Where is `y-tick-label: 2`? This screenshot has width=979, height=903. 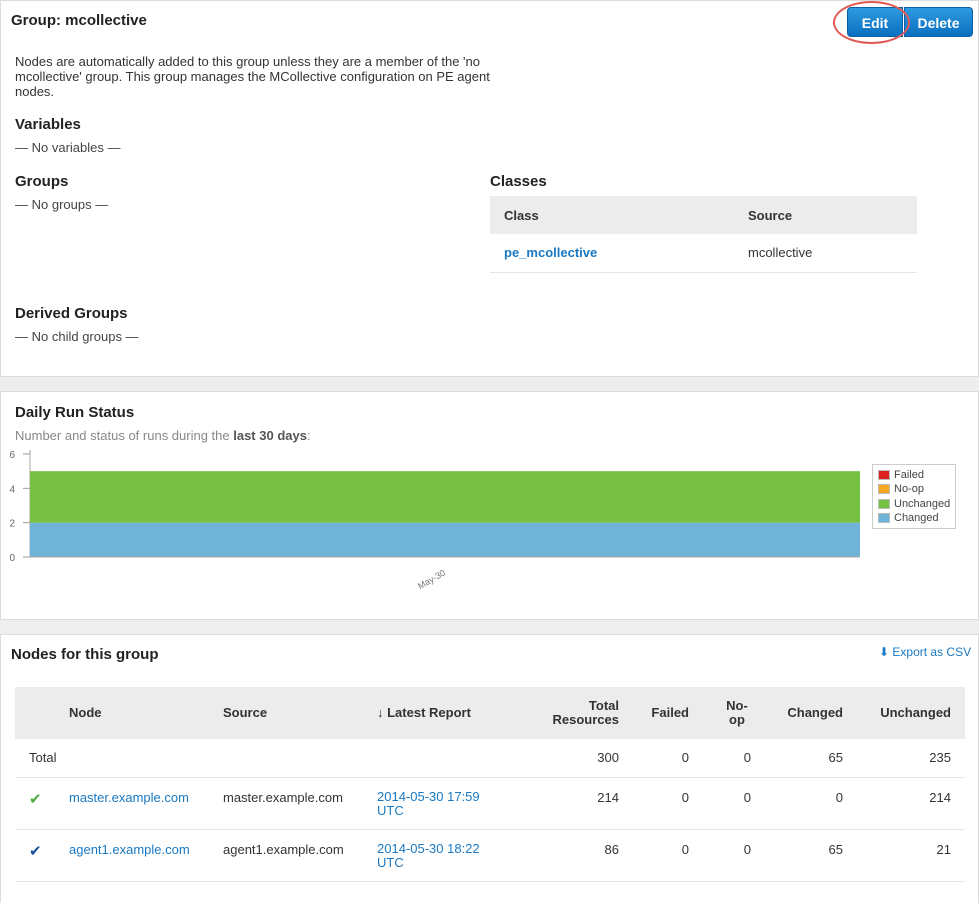
y-tick-label: 2 is located at coordinates (12, 524).